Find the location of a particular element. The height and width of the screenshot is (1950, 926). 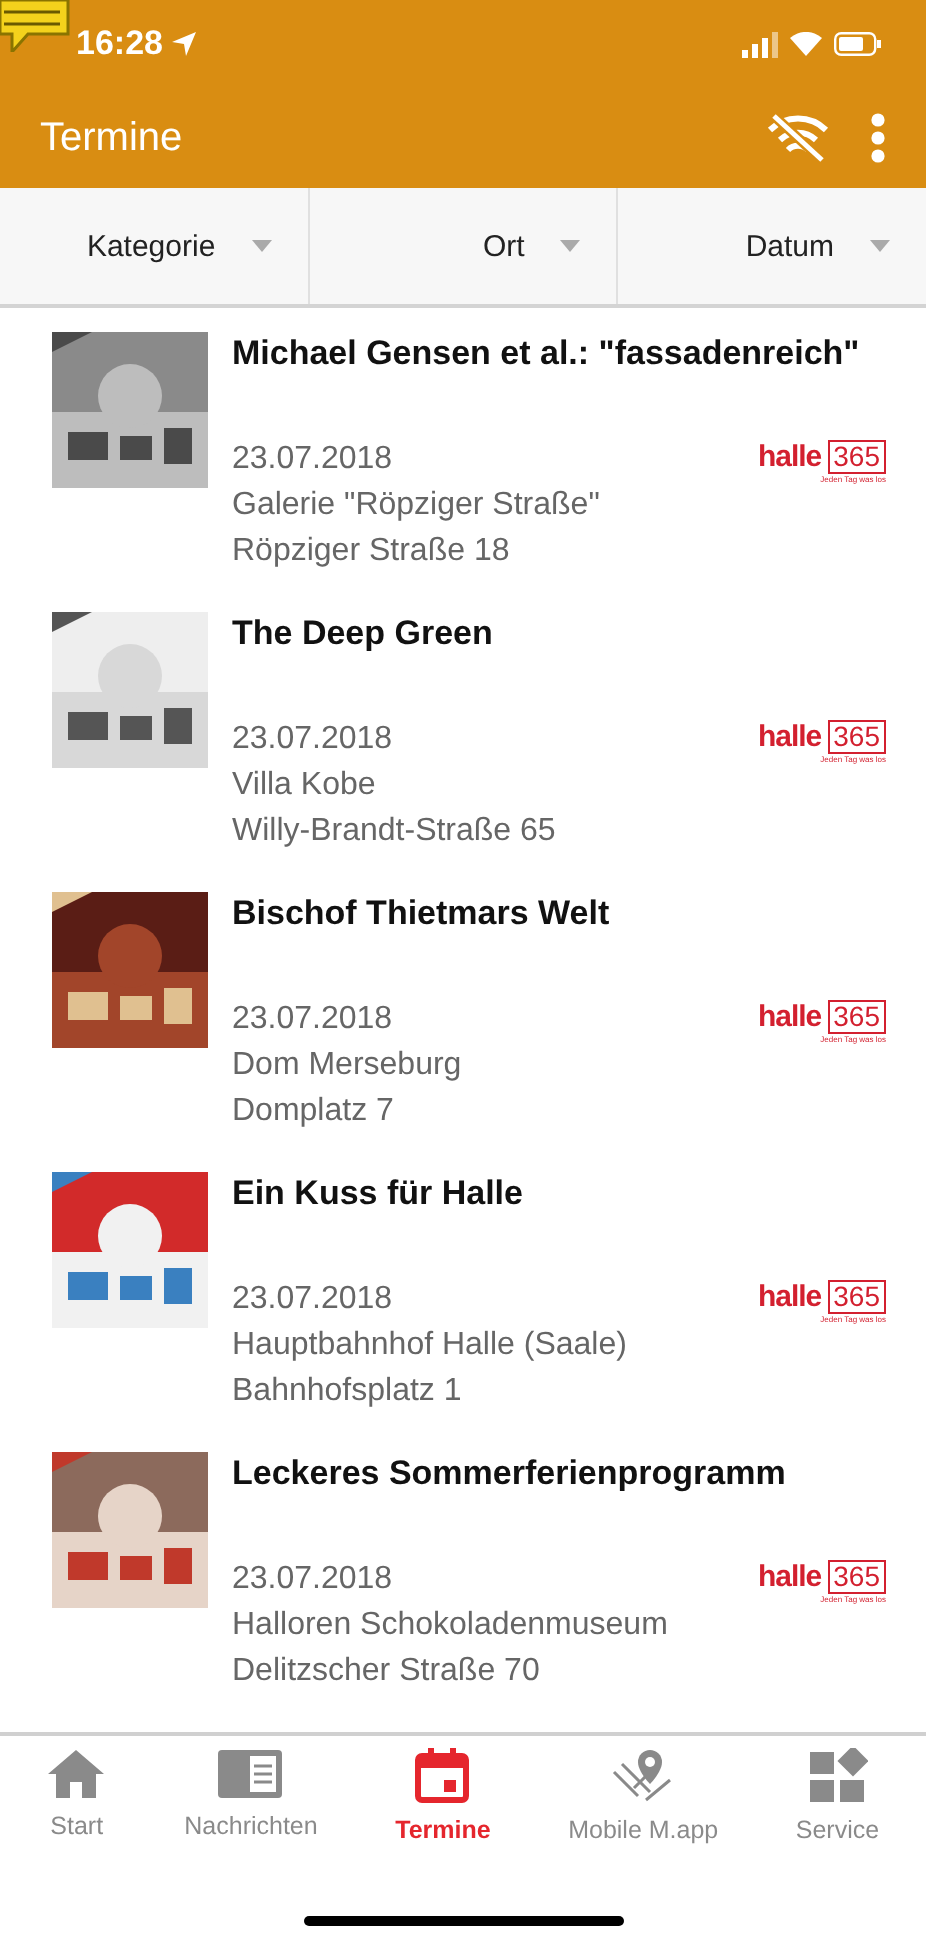

newspaper-icon is located at coordinates (250, 1774).